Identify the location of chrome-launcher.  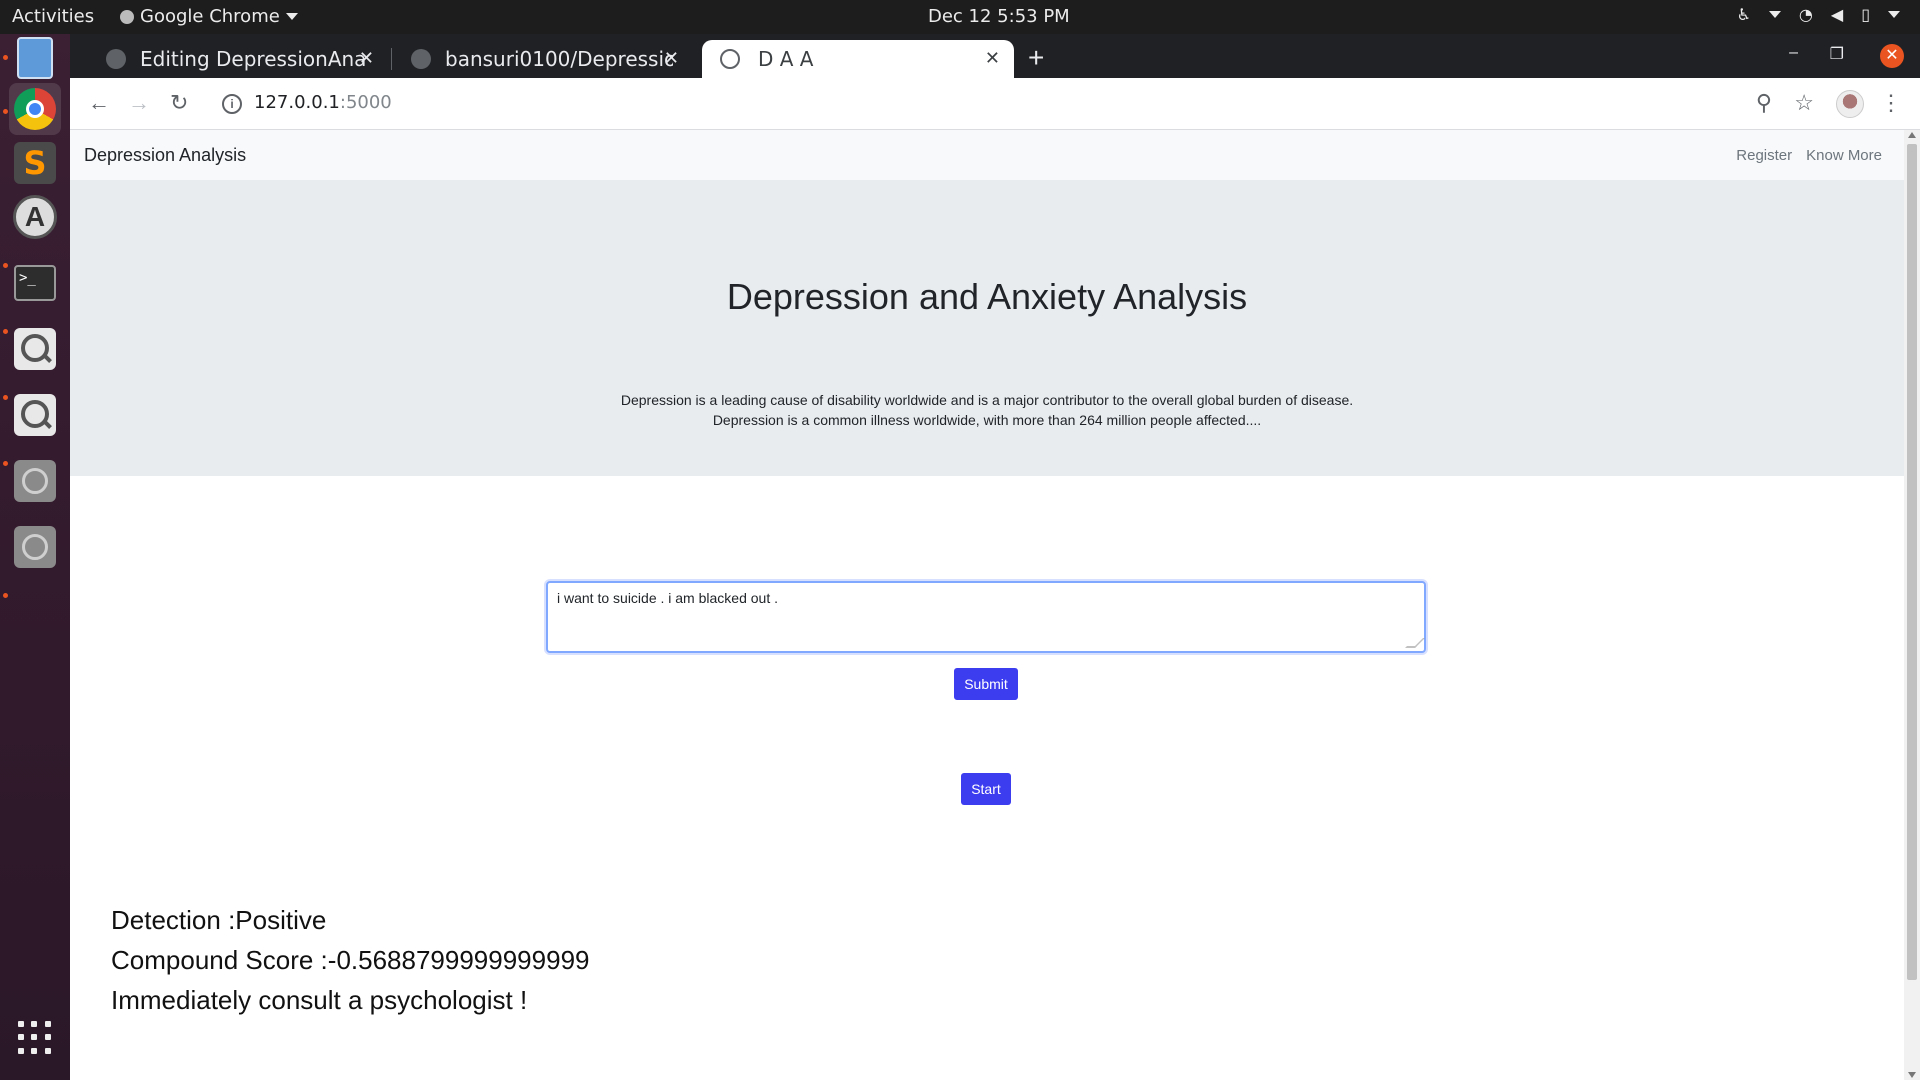
(35, 109).